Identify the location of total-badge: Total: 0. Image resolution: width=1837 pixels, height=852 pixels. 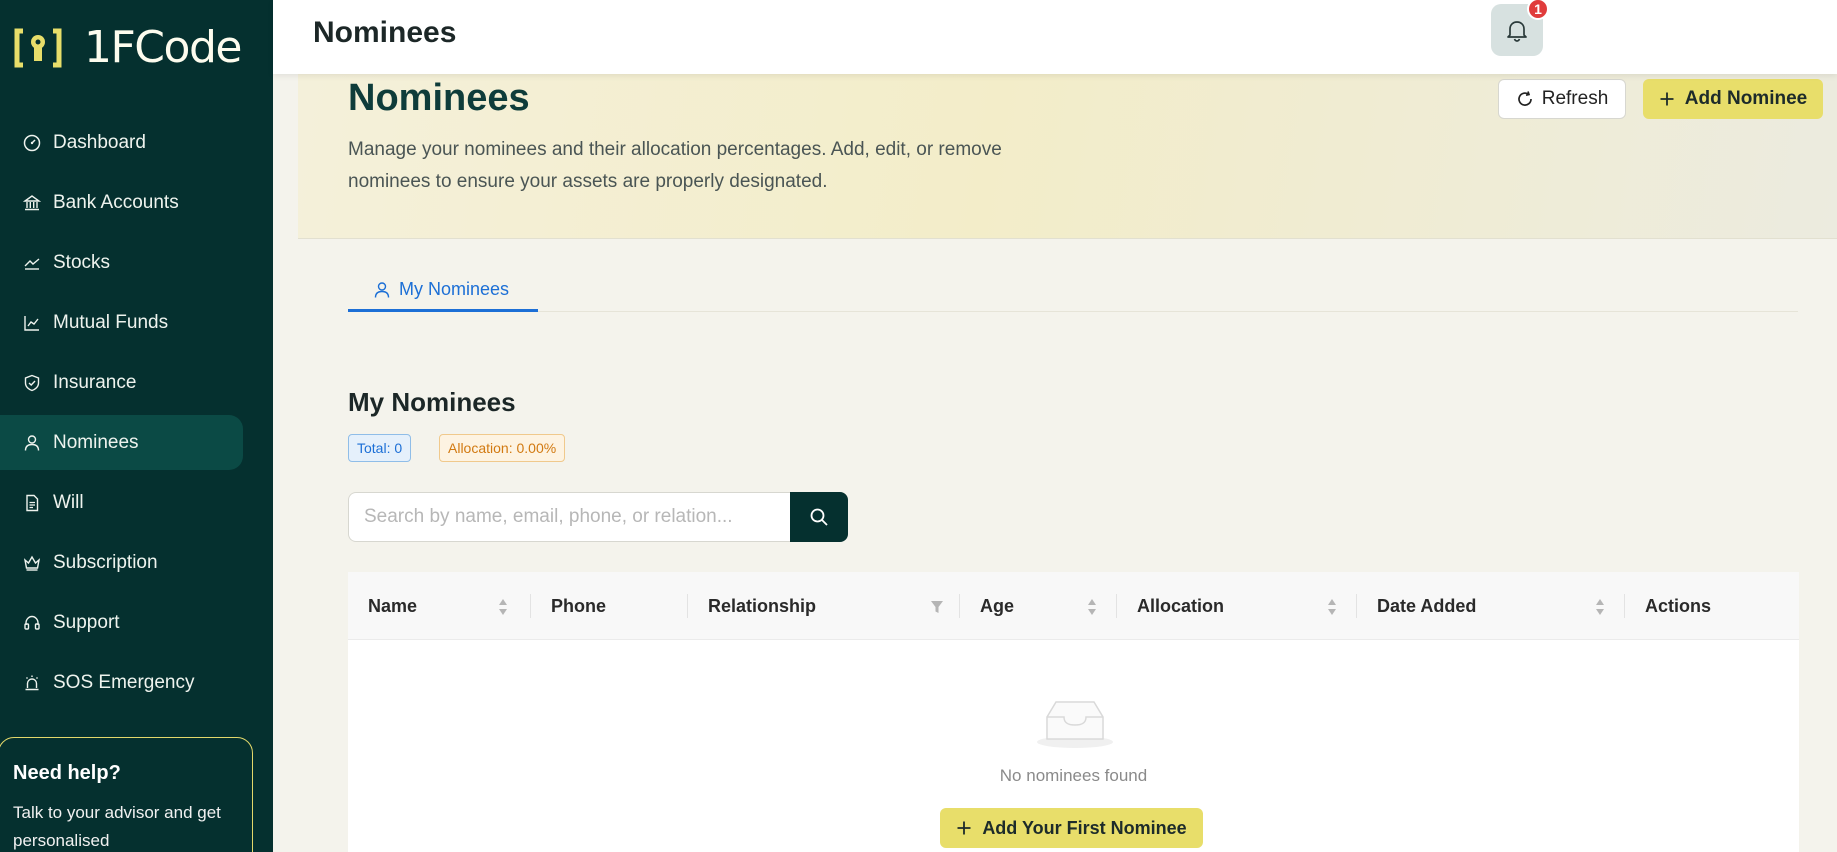
(380, 448).